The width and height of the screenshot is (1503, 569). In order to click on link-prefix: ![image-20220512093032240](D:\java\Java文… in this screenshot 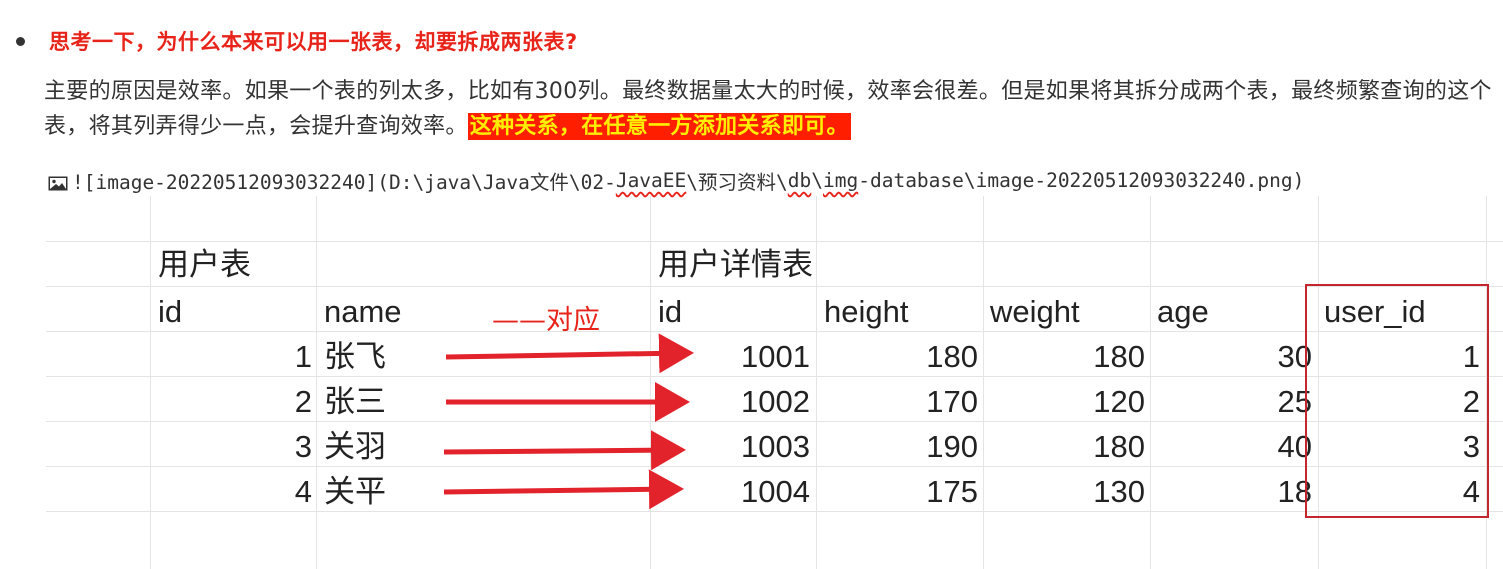, I will do `click(344, 182)`.